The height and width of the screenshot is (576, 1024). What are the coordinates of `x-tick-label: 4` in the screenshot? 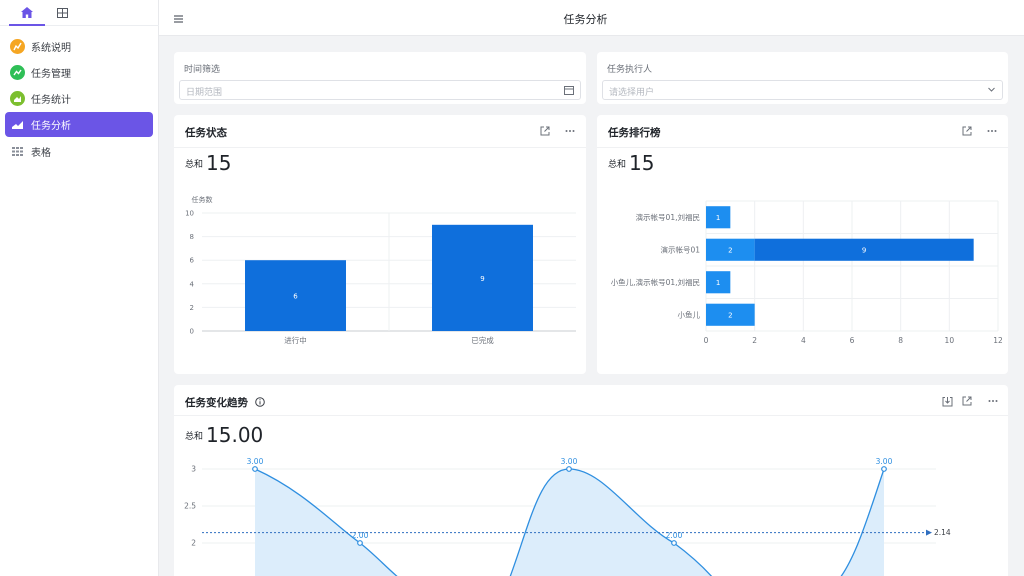 It's located at (803, 340).